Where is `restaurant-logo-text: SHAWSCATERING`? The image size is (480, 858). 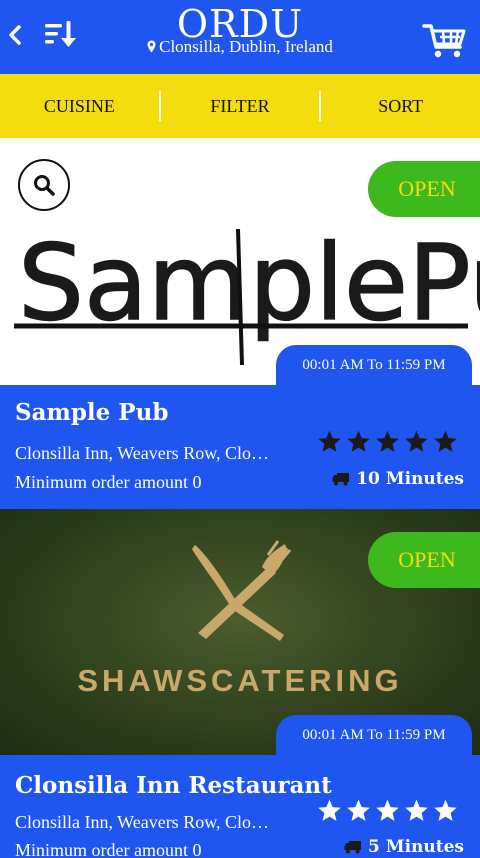
restaurant-logo-text: SHAWSCATERING is located at coordinates (240, 680).